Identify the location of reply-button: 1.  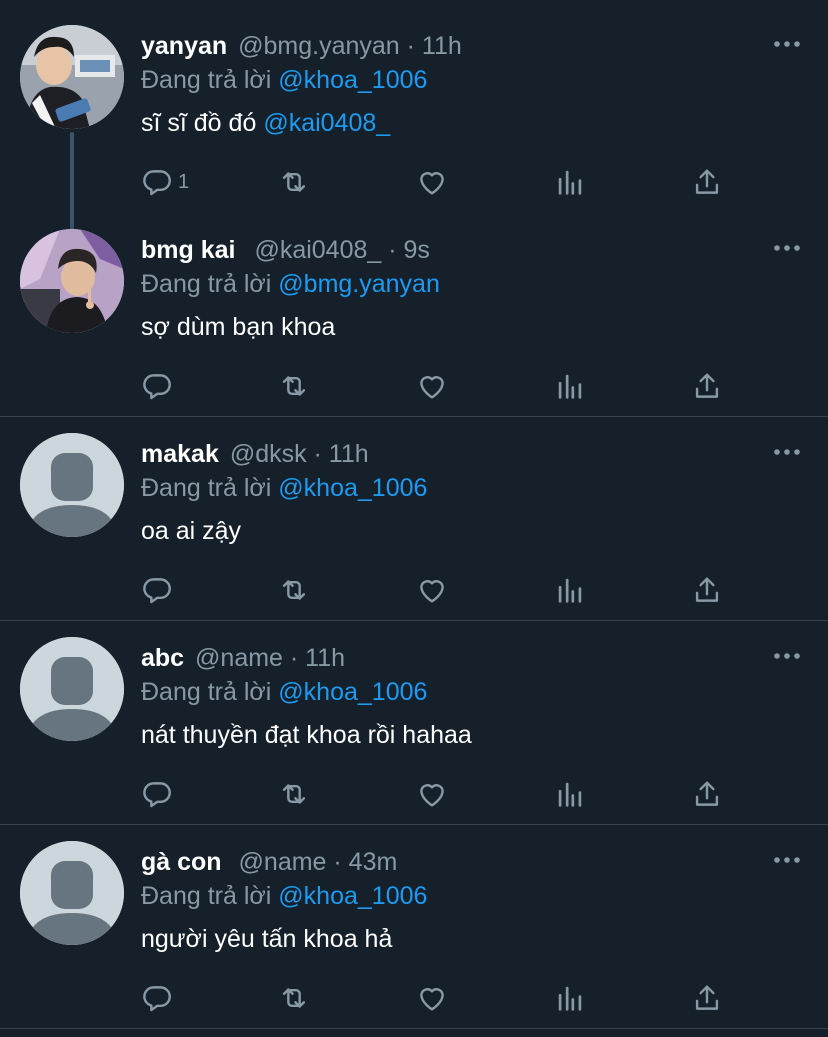
(164, 182).